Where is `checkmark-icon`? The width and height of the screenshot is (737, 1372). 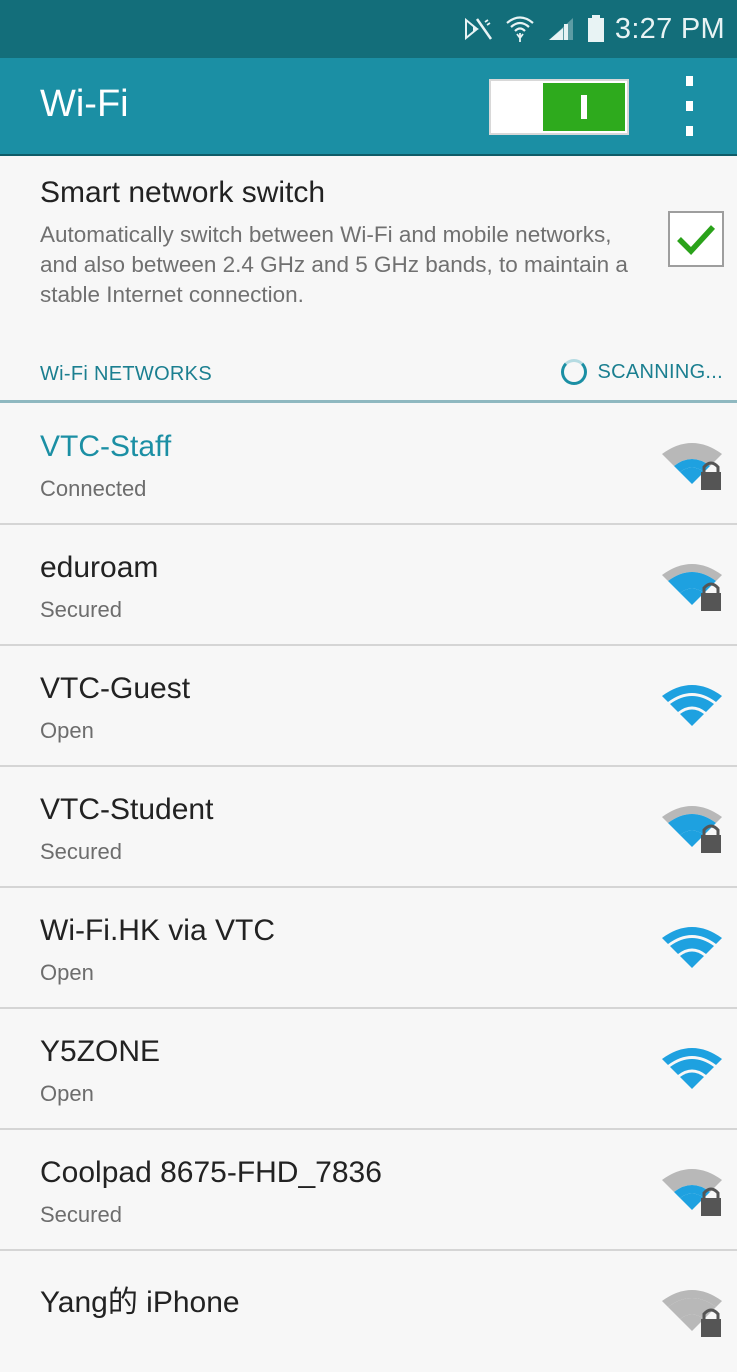
checkmark-icon is located at coordinates (696, 240).